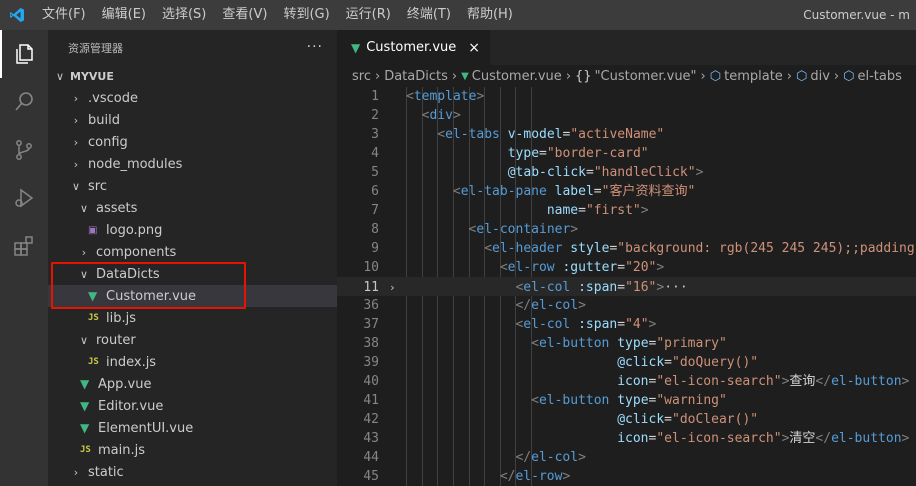  Describe the element at coordinates (621, 324) in the screenshot. I see `code-token: =` at that location.